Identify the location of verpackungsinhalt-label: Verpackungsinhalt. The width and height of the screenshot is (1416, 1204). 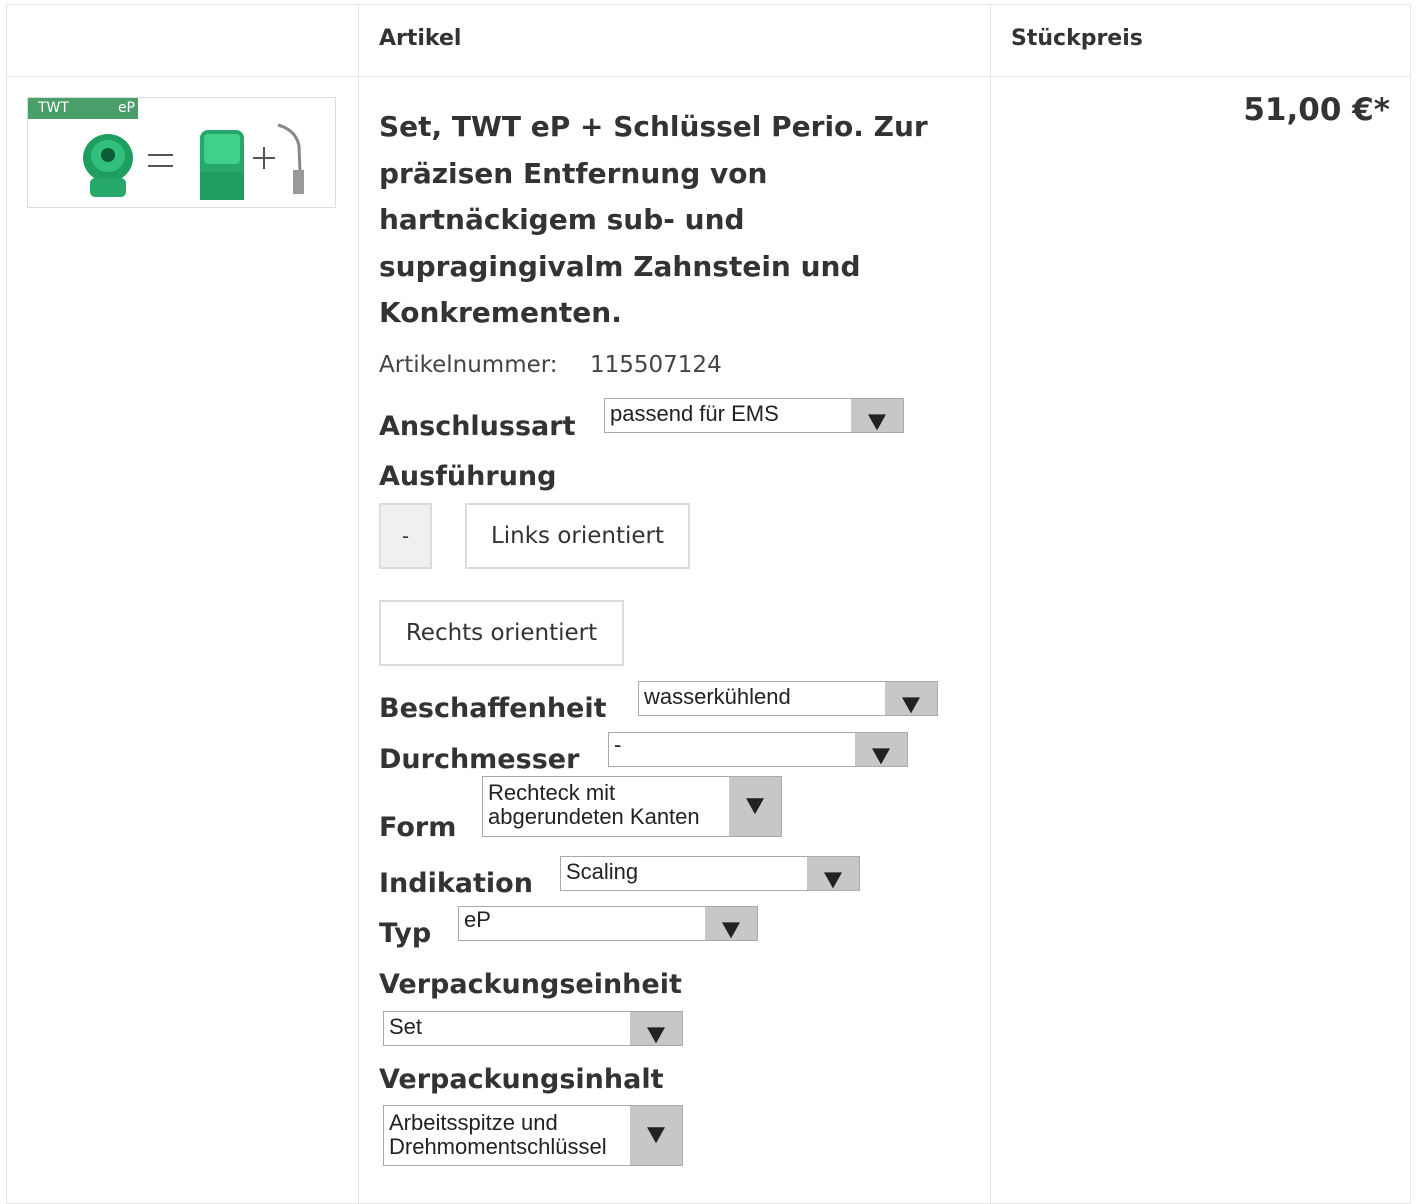
(521, 1079).